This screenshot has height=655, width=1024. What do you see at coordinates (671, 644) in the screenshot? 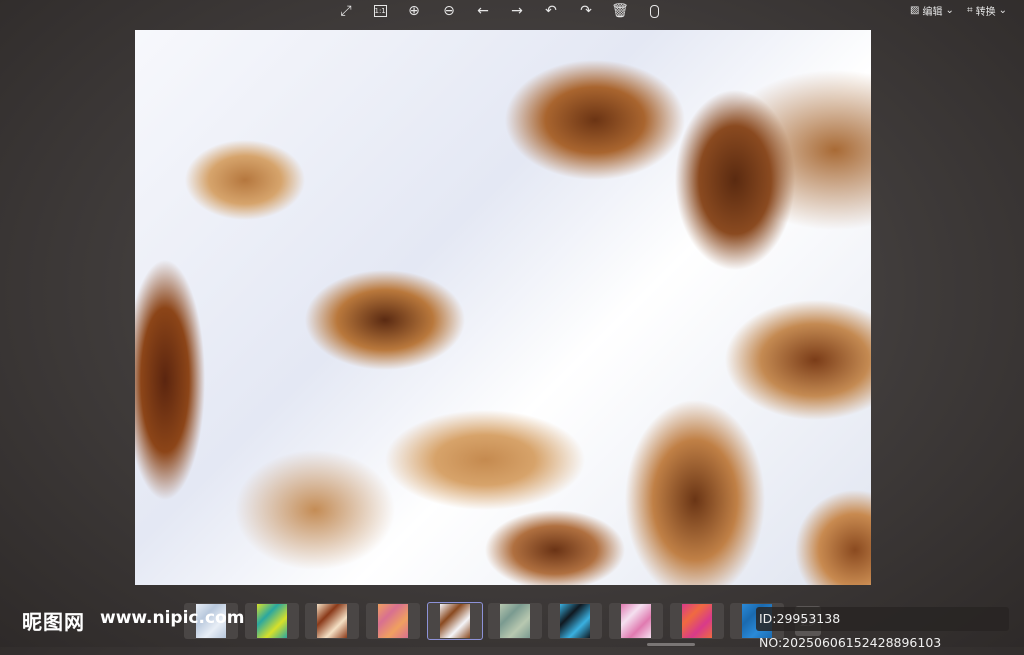
I see `thumbnail-scrollbar` at bounding box center [671, 644].